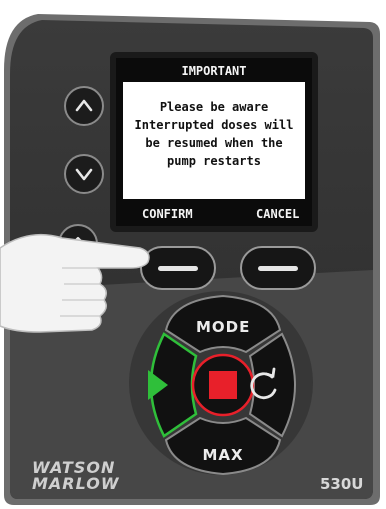 Image resolution: width=386 pixels, height=509 pixels. I want to click on chevron-down-icon, so click(84, 174).